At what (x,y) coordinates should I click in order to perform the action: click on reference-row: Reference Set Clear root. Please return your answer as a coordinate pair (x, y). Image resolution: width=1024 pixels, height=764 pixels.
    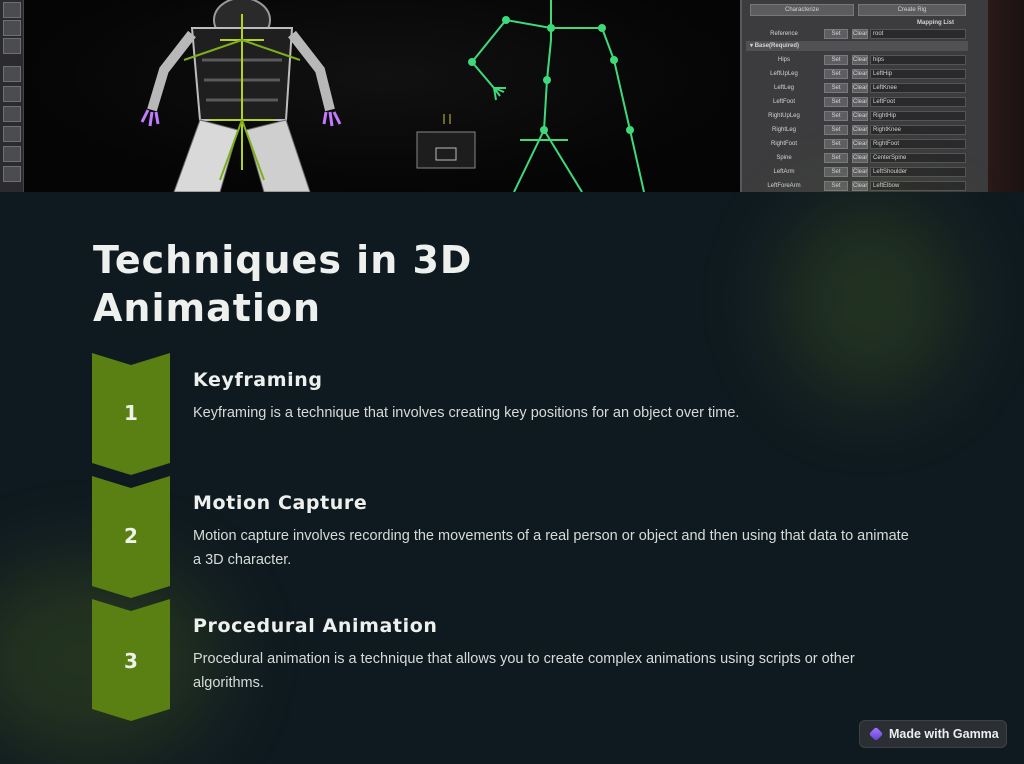
    Looking at the image, I should click on (859, 34).